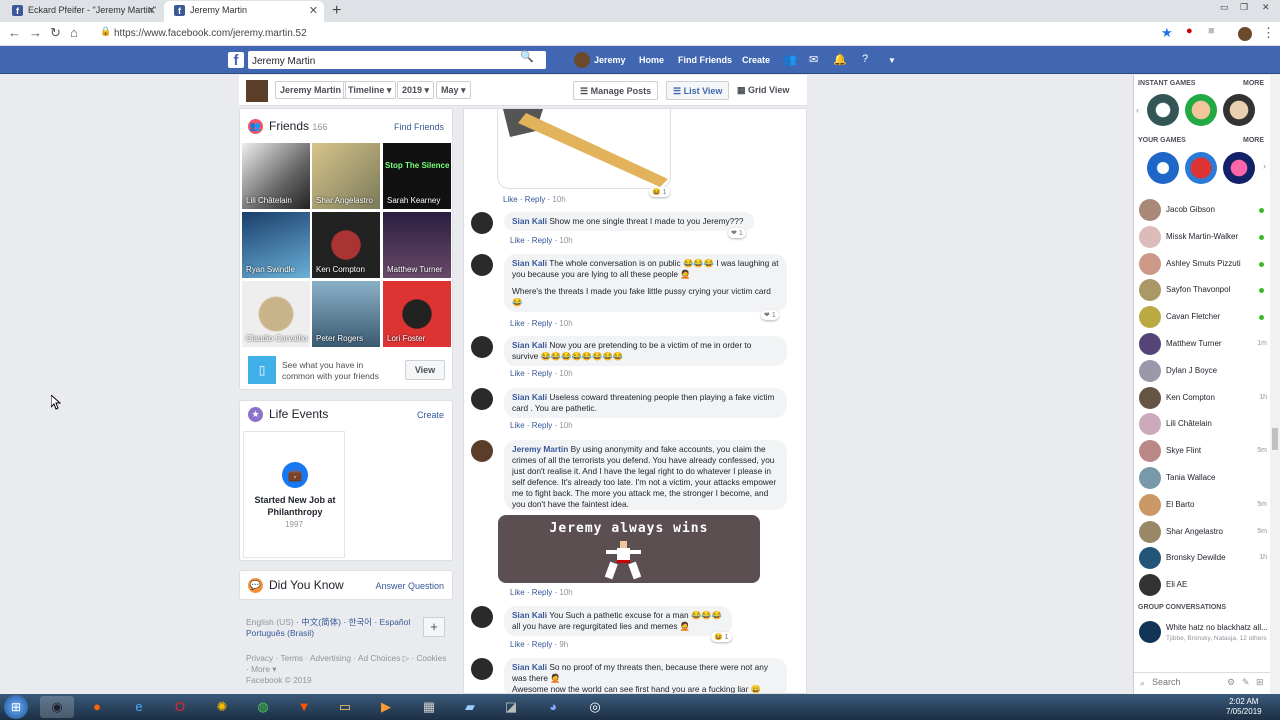  I want to click on contact-item: Matthew Turner 1m, so click(1203, 344).